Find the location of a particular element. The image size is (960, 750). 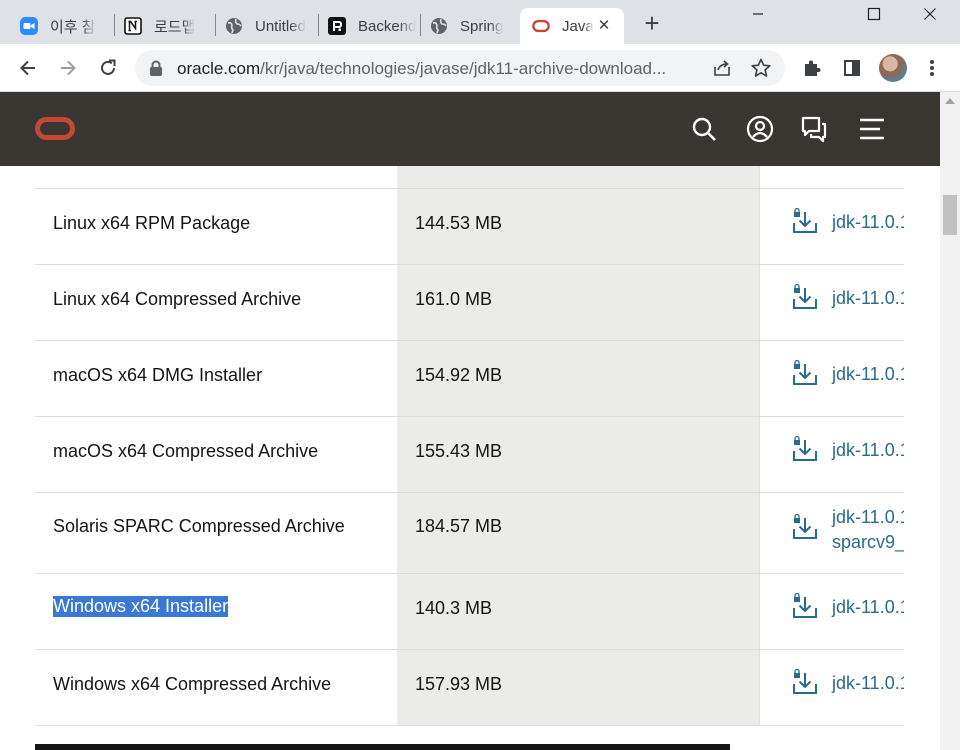

tab-backend: Backend is located at coordinates (366, 26).